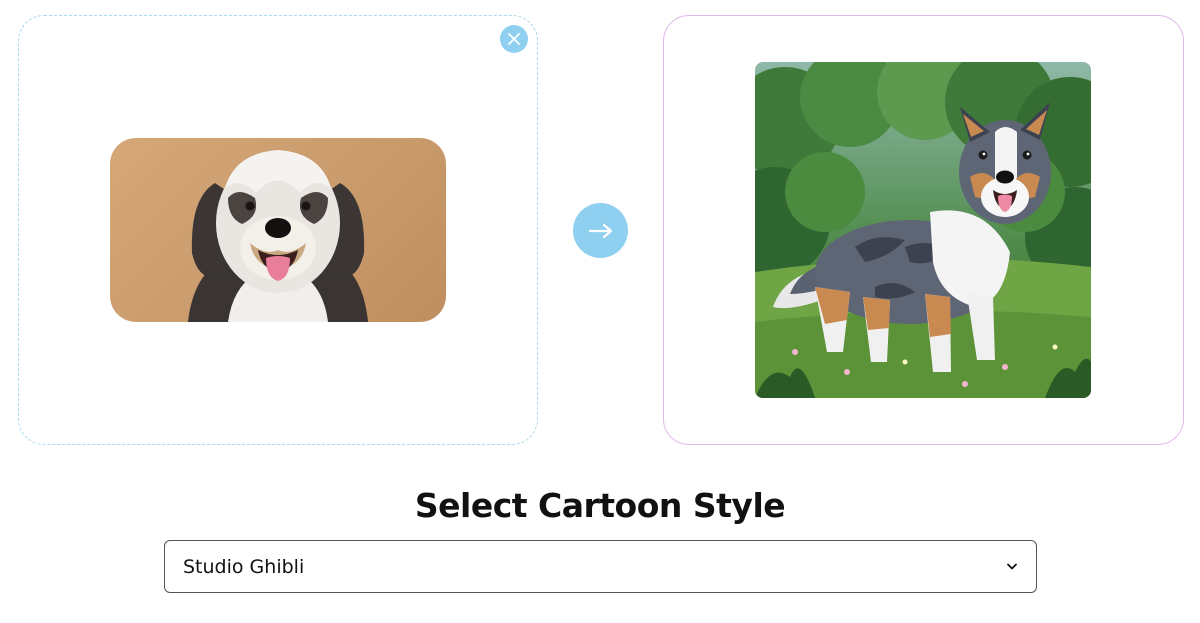 The width and height of the screenshot is (1200, 623). I want to click on close-icon, so click(514, 39).